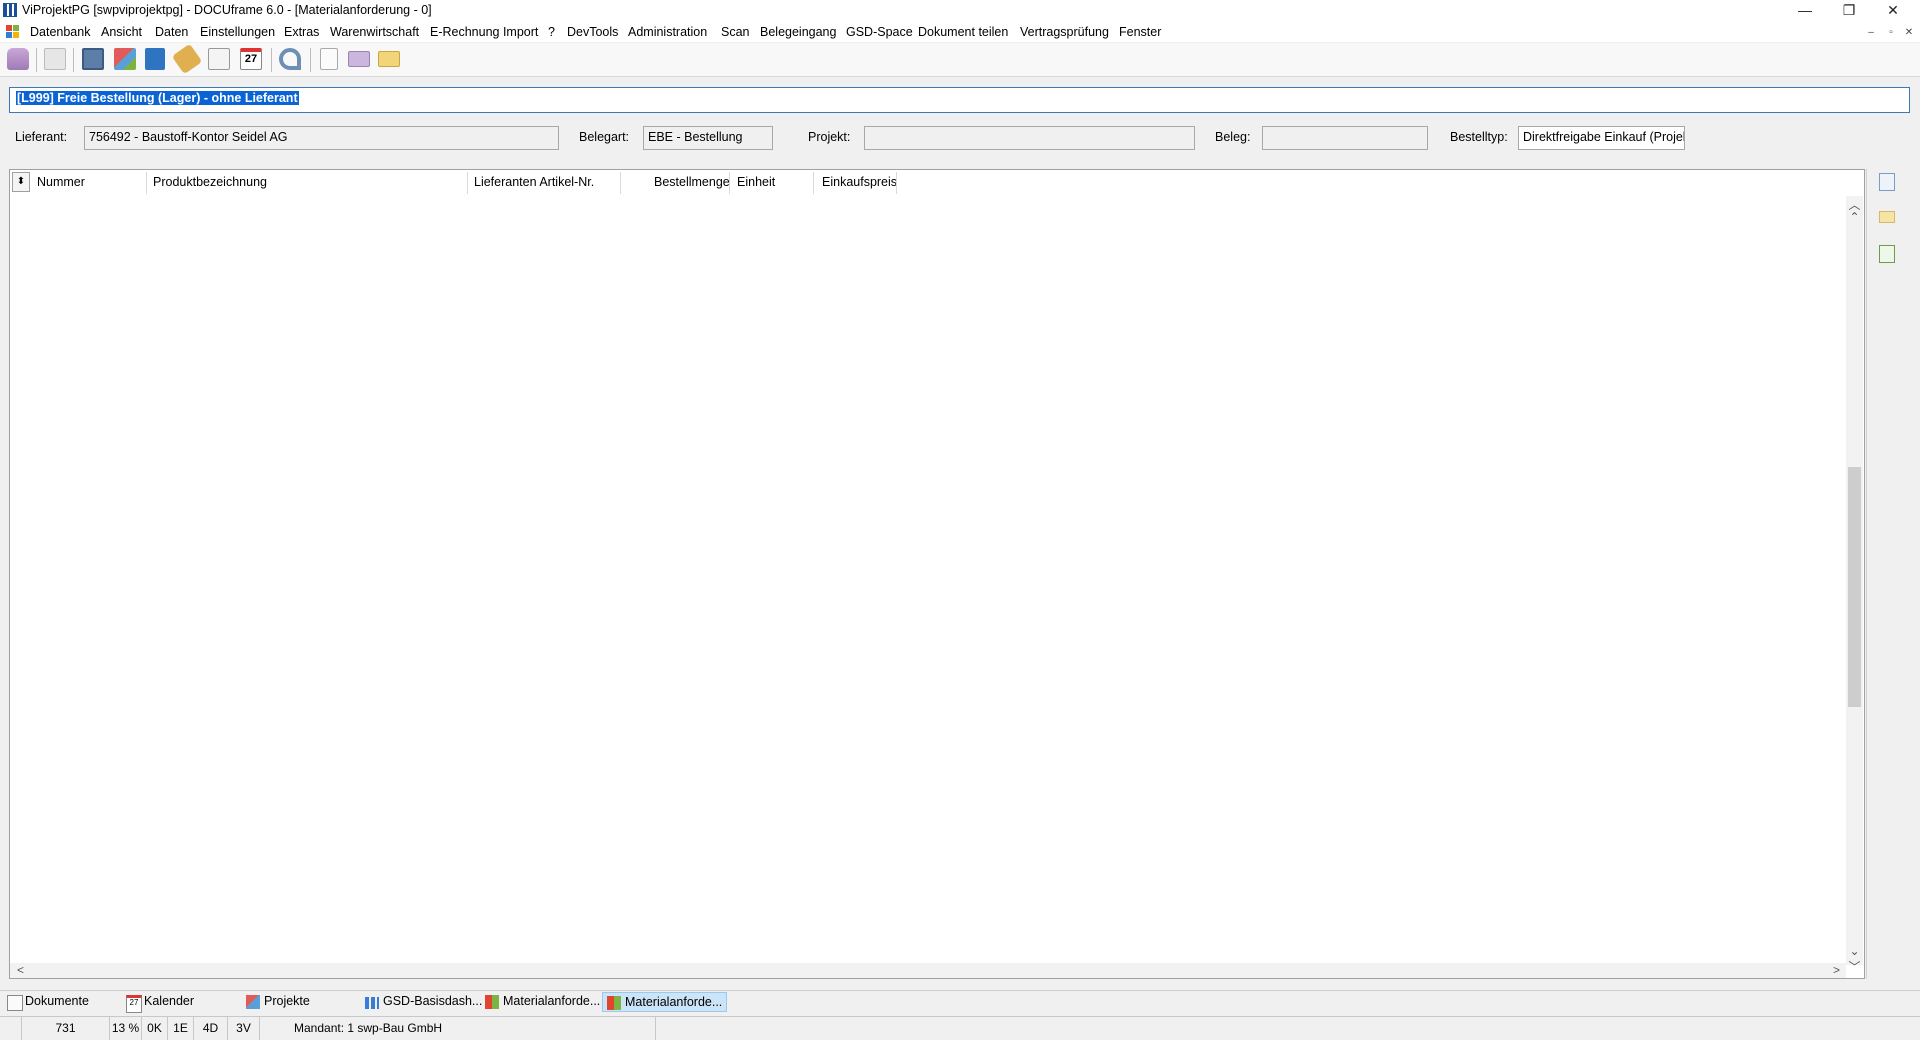 The height and width of the screenshot is (1040, 1920). I want to click on menu-daten: Daten, so click(171, 32).